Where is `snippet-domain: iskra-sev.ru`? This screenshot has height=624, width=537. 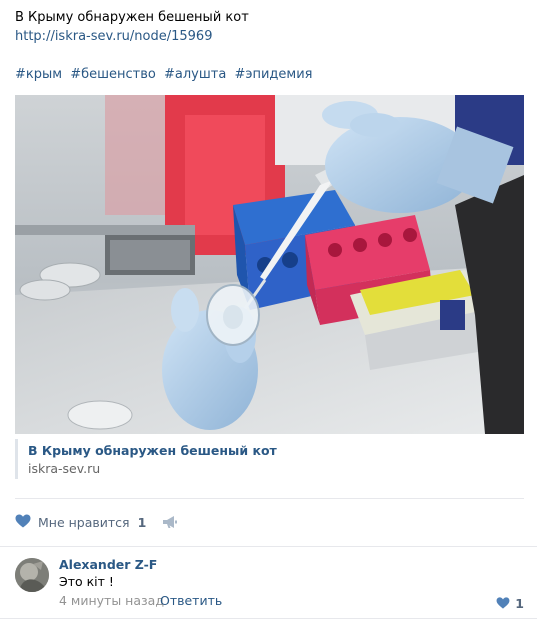
snippet-domain: iskra-sev.ru is located at coordinates (64, 468).